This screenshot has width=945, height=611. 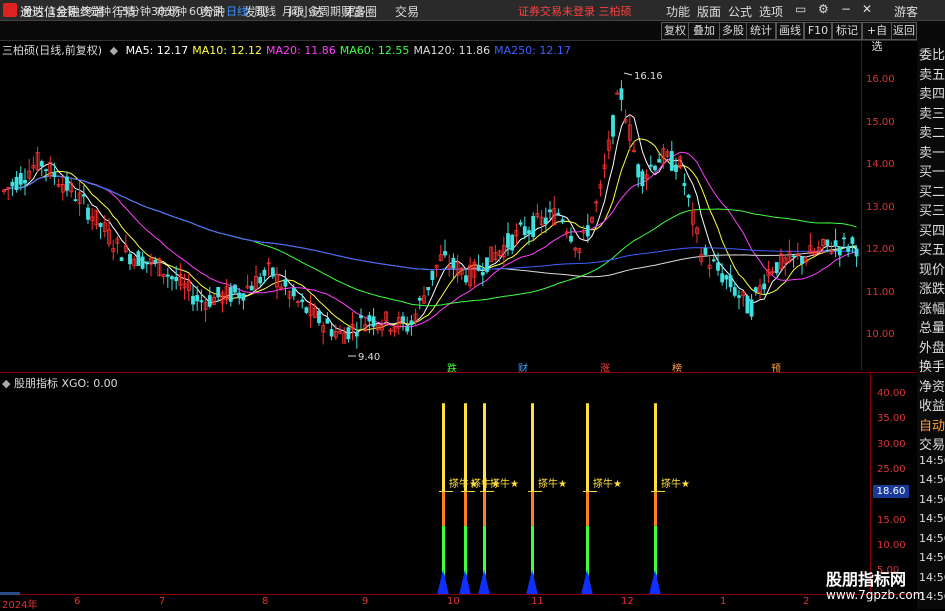 What do you see at coordinates (740, 11) in the screenshot?
I see `menu-formula: 公式` at bounding box center [740, 11].